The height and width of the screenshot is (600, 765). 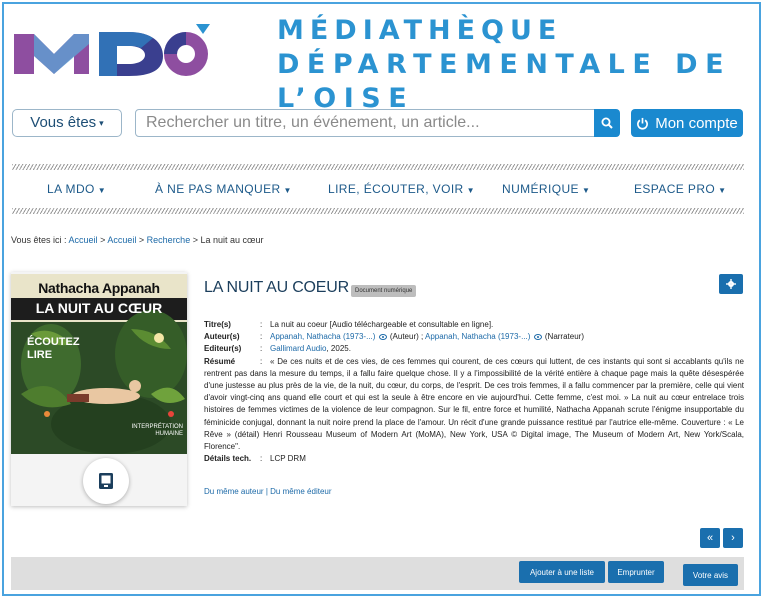 I want to click on field-details: Détails tech. : LCP DRM, so click(x=474, y=459).